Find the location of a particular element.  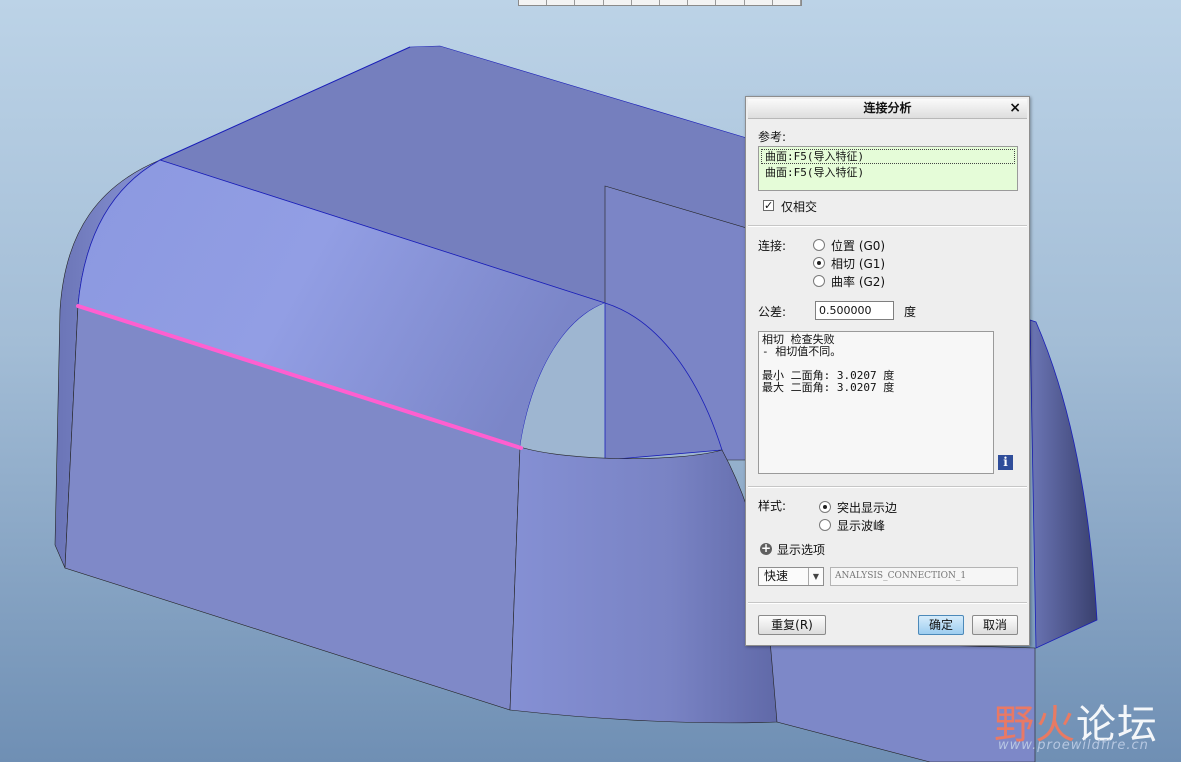

repeat-button: 重复(R) is located at coordinates (792, 625).